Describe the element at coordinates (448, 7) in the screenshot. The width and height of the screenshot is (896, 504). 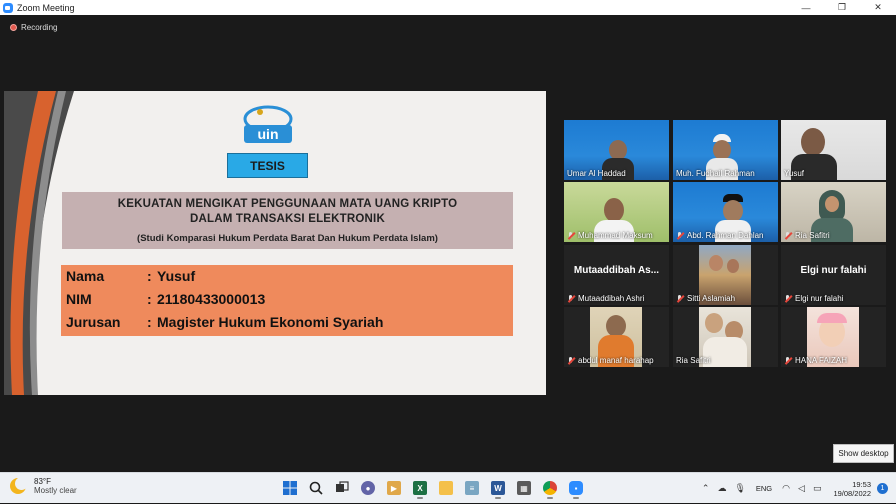
I see `window-titlebar: Zoom Meeting — ❐ ✕` at that location.